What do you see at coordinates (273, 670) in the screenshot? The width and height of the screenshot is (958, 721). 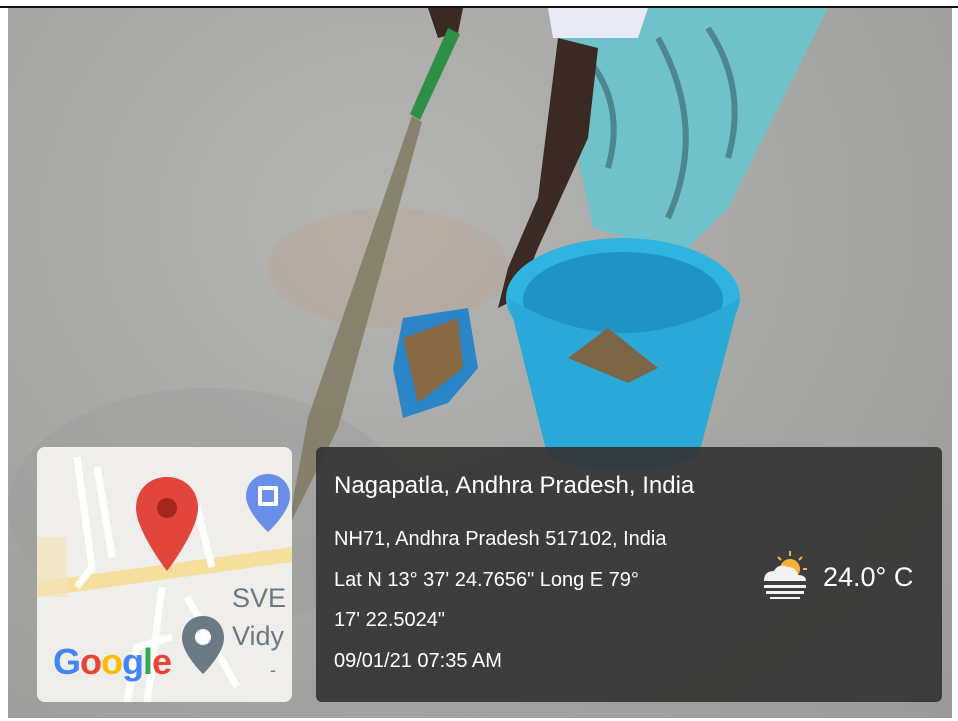 I see `map-label-dash: -` at bounding box center [273, 670].